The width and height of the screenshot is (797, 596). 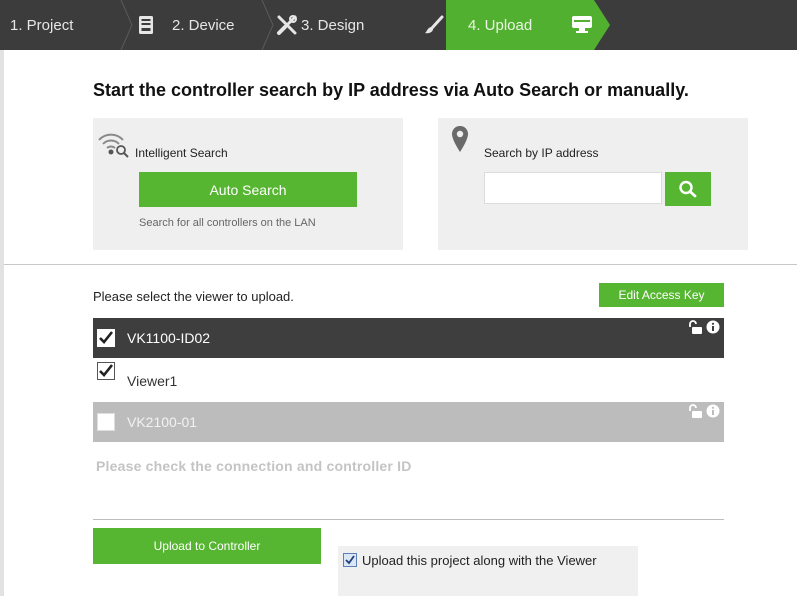 I want to click on upload-divider, so click(x=408, y=519).